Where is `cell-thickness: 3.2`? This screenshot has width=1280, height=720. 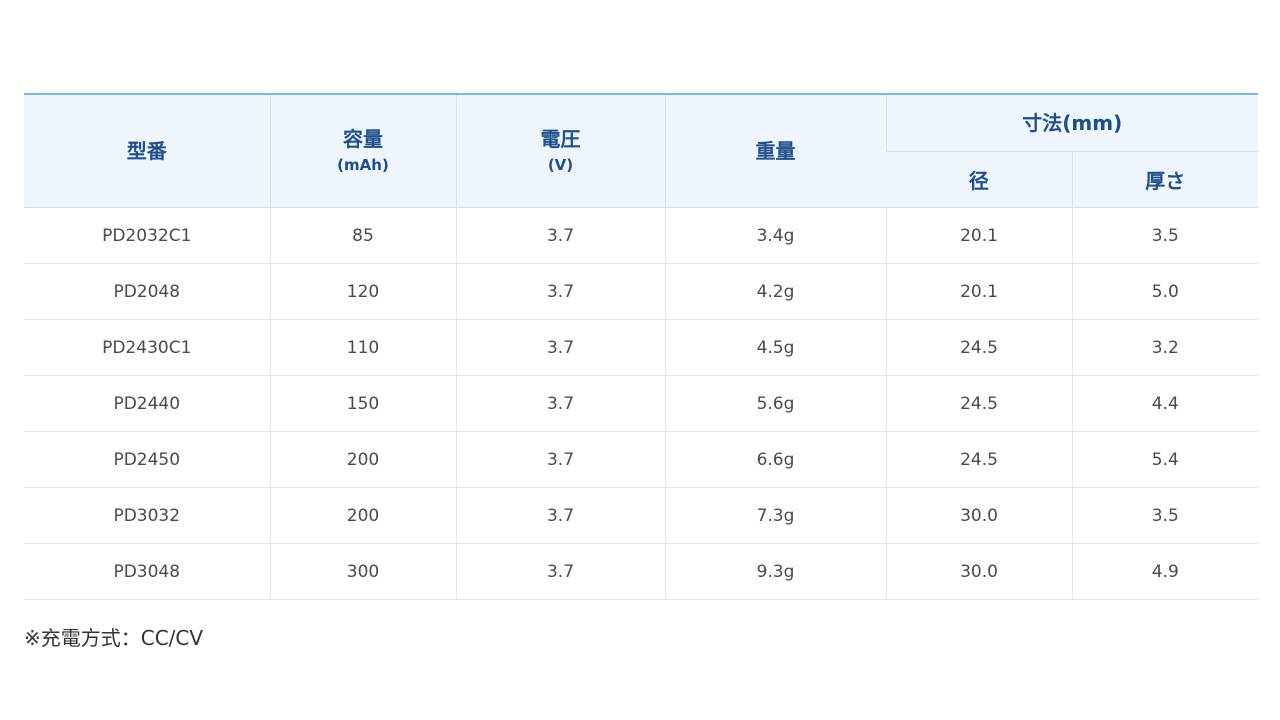
cell-thickness: 3.2 is located at coordinates (1164, 347).